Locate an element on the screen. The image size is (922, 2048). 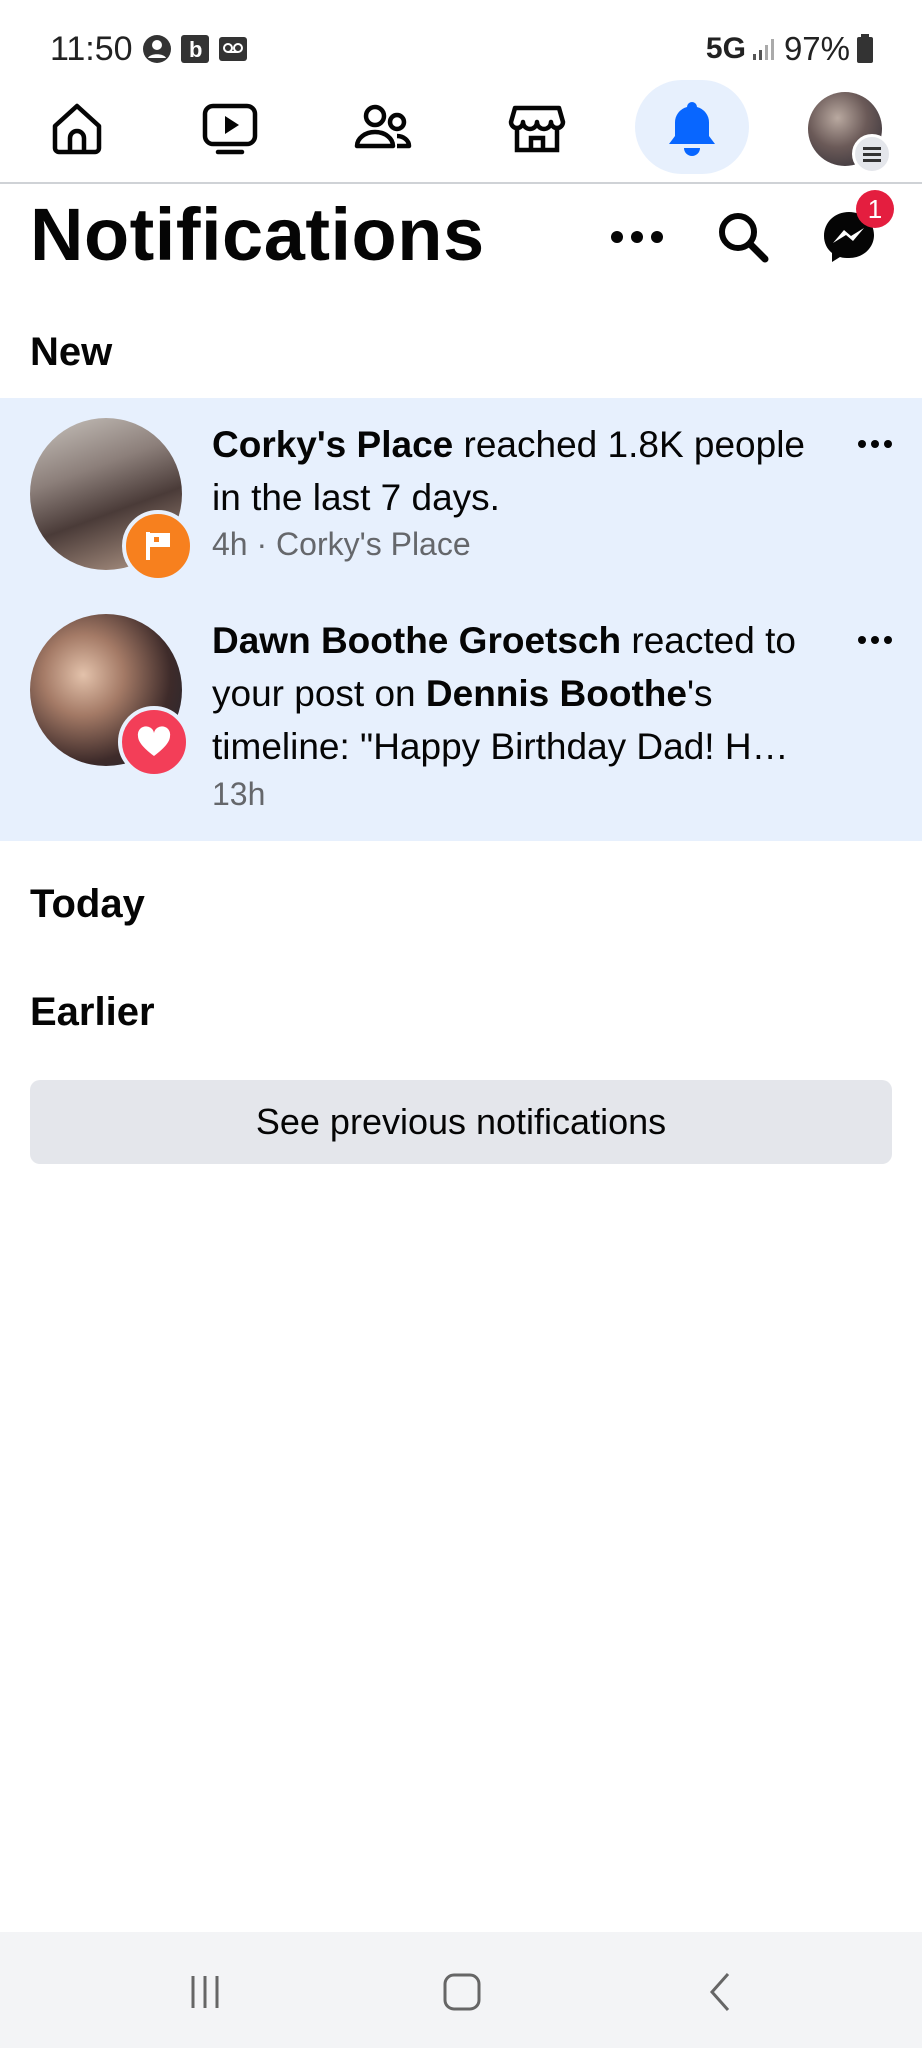
section-label-today: Today is located at coordinates (87, 904).